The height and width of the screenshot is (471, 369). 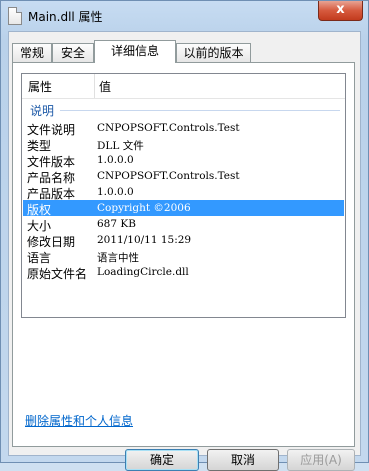 I want to click on list-item: 产品版本 1.0.0.0, so click(x=183, y=192).